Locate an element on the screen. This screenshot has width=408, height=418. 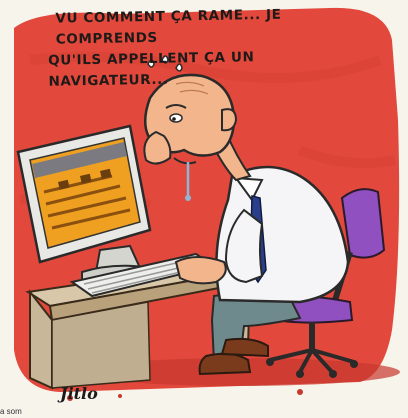
ear is located at coordinates (229, 120).